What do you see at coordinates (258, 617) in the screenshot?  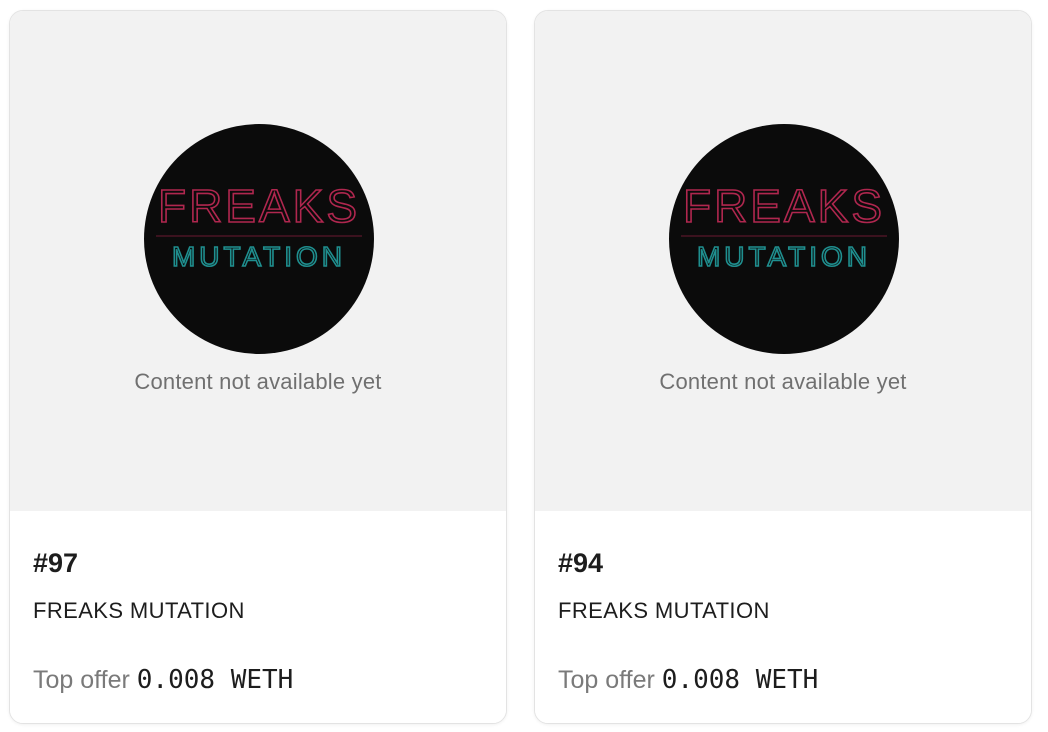 I see `nft-info: #97 FREAKS MUTATION Top offer 0.008 WETH` at bounding box center [258, 617].